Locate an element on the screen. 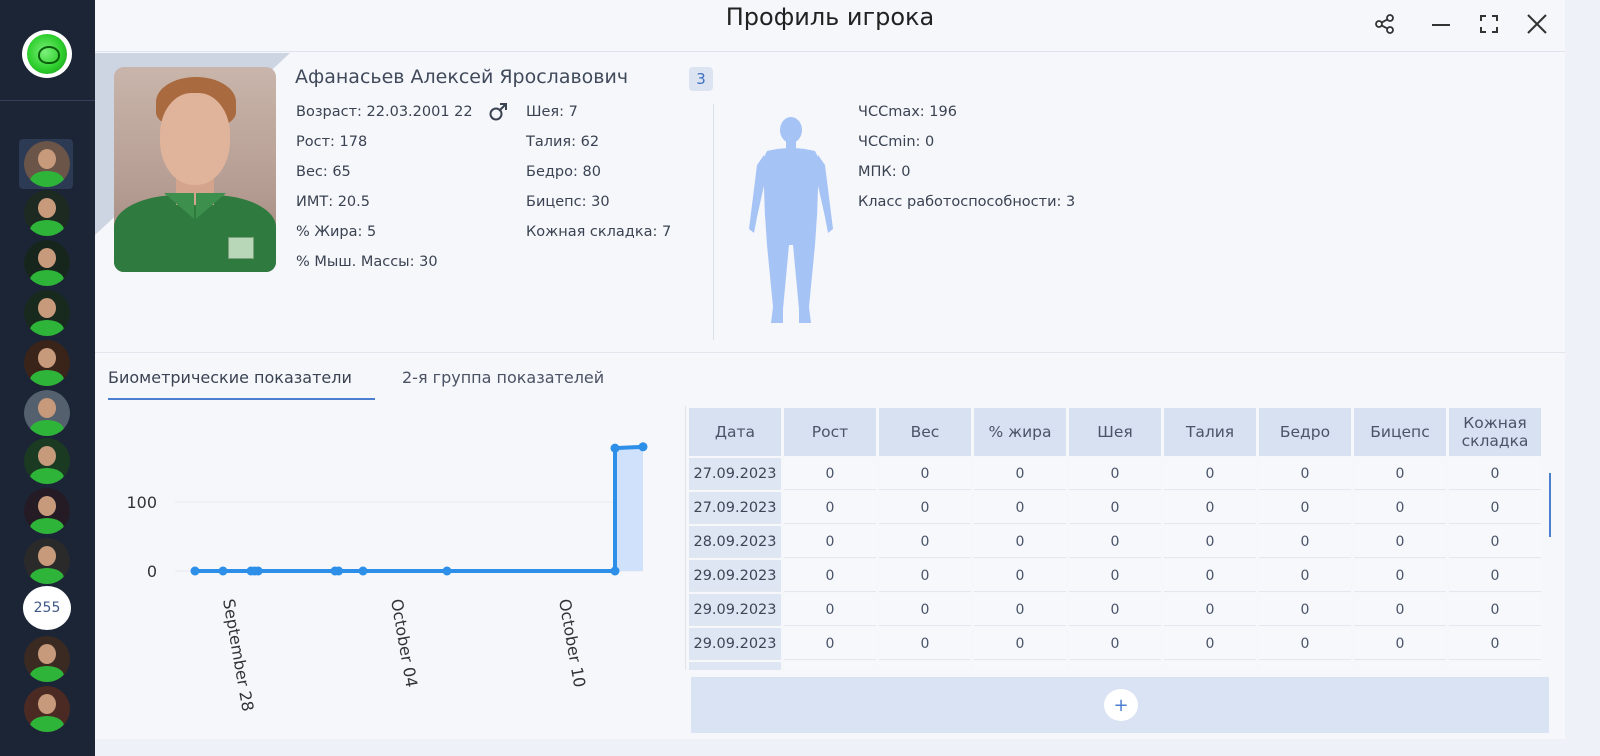 This screenshot has height=756, width=1600. team-logo is located at coordinates (47, 54).